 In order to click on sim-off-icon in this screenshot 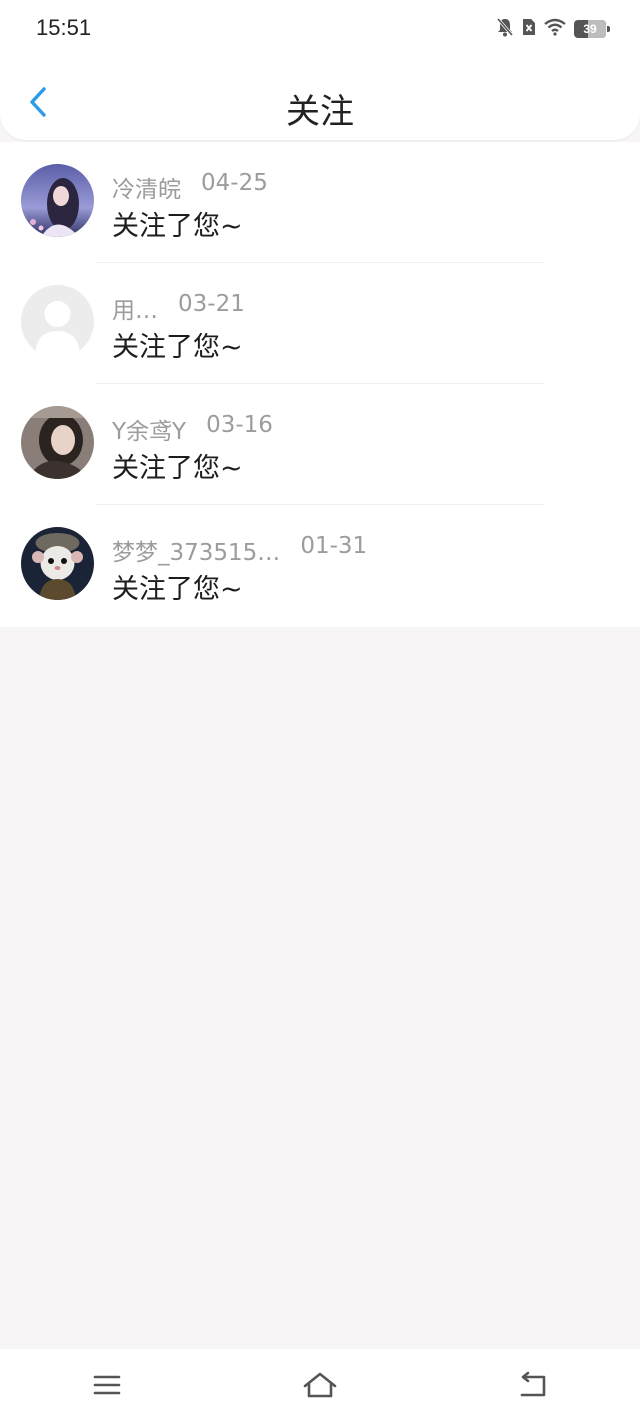, I will do `click(529, 29)`.